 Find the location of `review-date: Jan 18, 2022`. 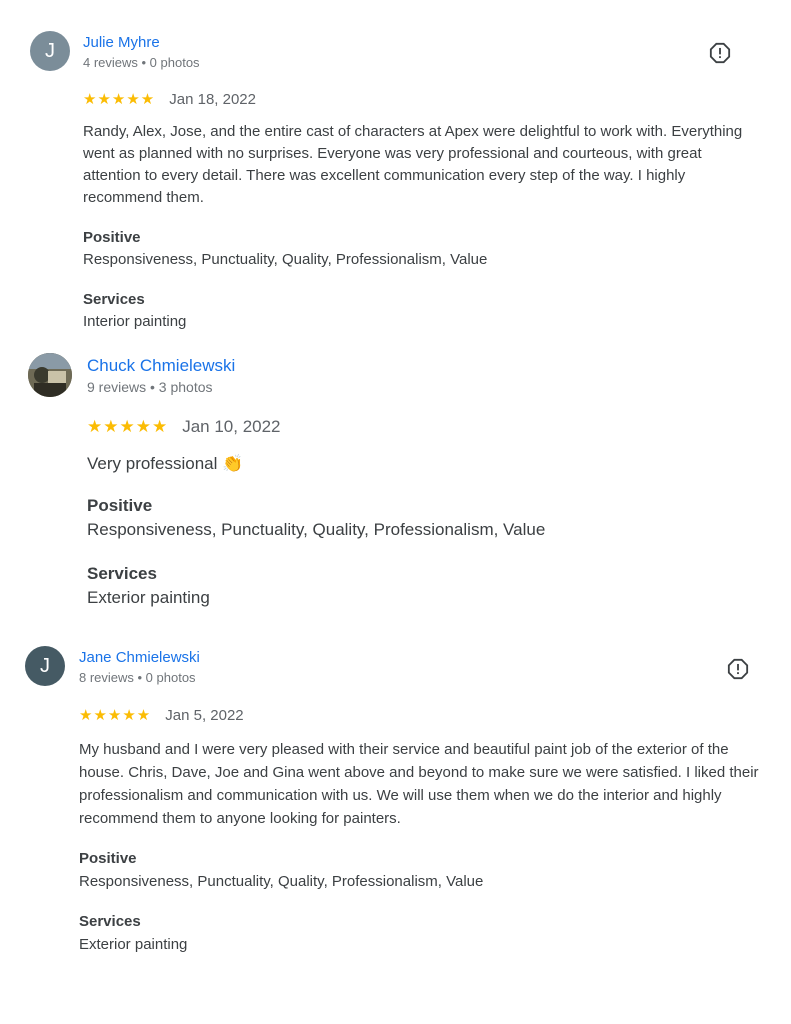

review-date: Jan 18, 2022 is located at coordinates (212, 99).